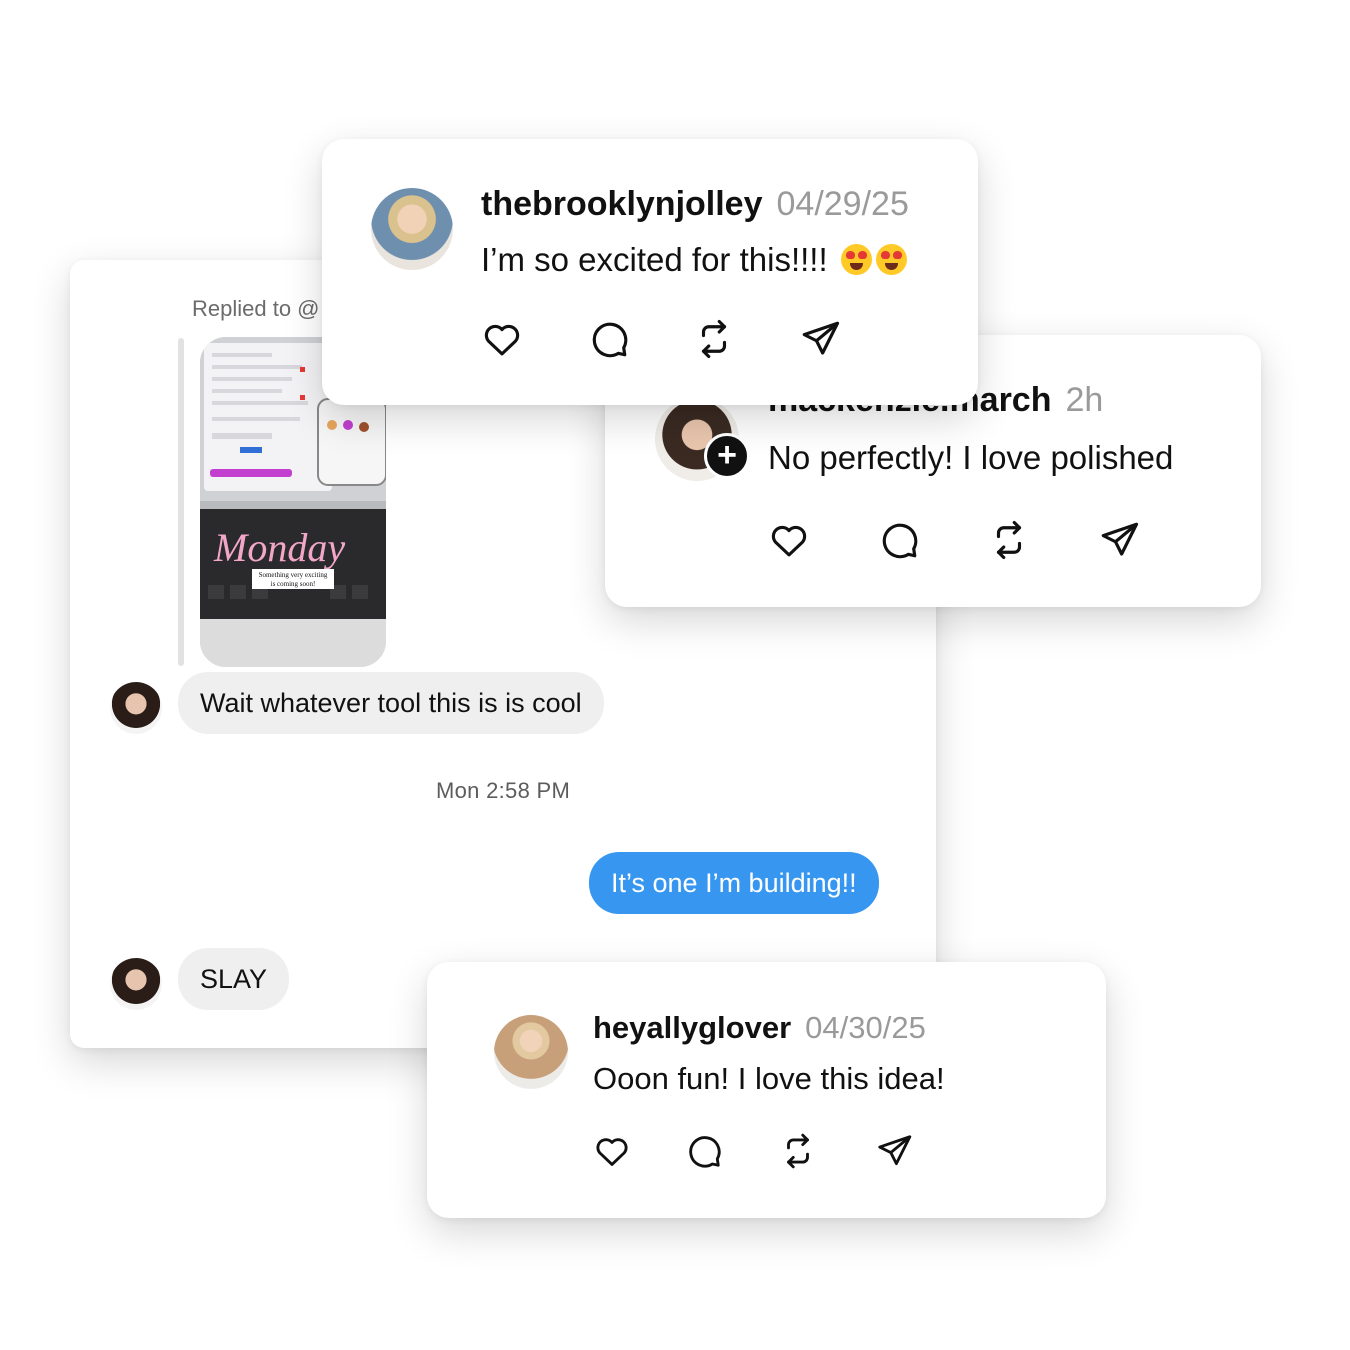 The height and width of the screenshot is (1350, 1350). I want to click on comment-text: Ooon fun! I love this idea!, so click(769, 1078).